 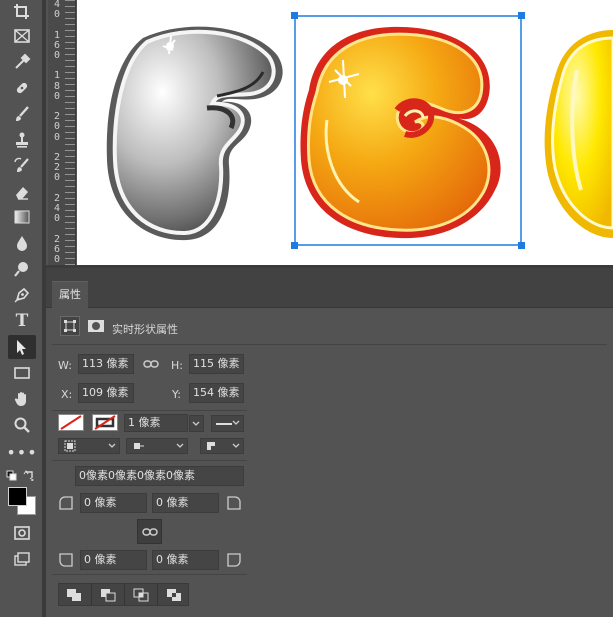 I want to click on tab-properties: 属性, so click(x=70, y=295).